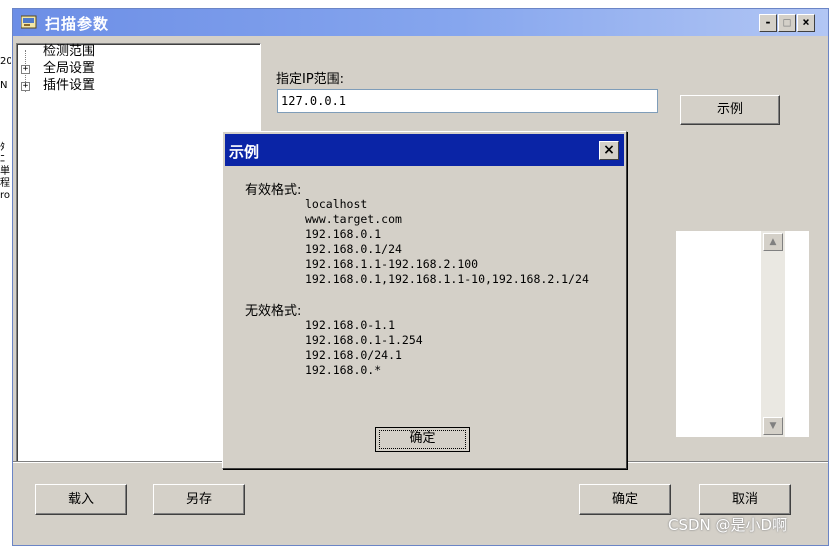 This screenshot has height=546, width=829. What do you see at coordinates (353, 355) in the screenshot?
I see `invalid-example-line: 192.168.0/24.1` at bounding box center [353, 355].